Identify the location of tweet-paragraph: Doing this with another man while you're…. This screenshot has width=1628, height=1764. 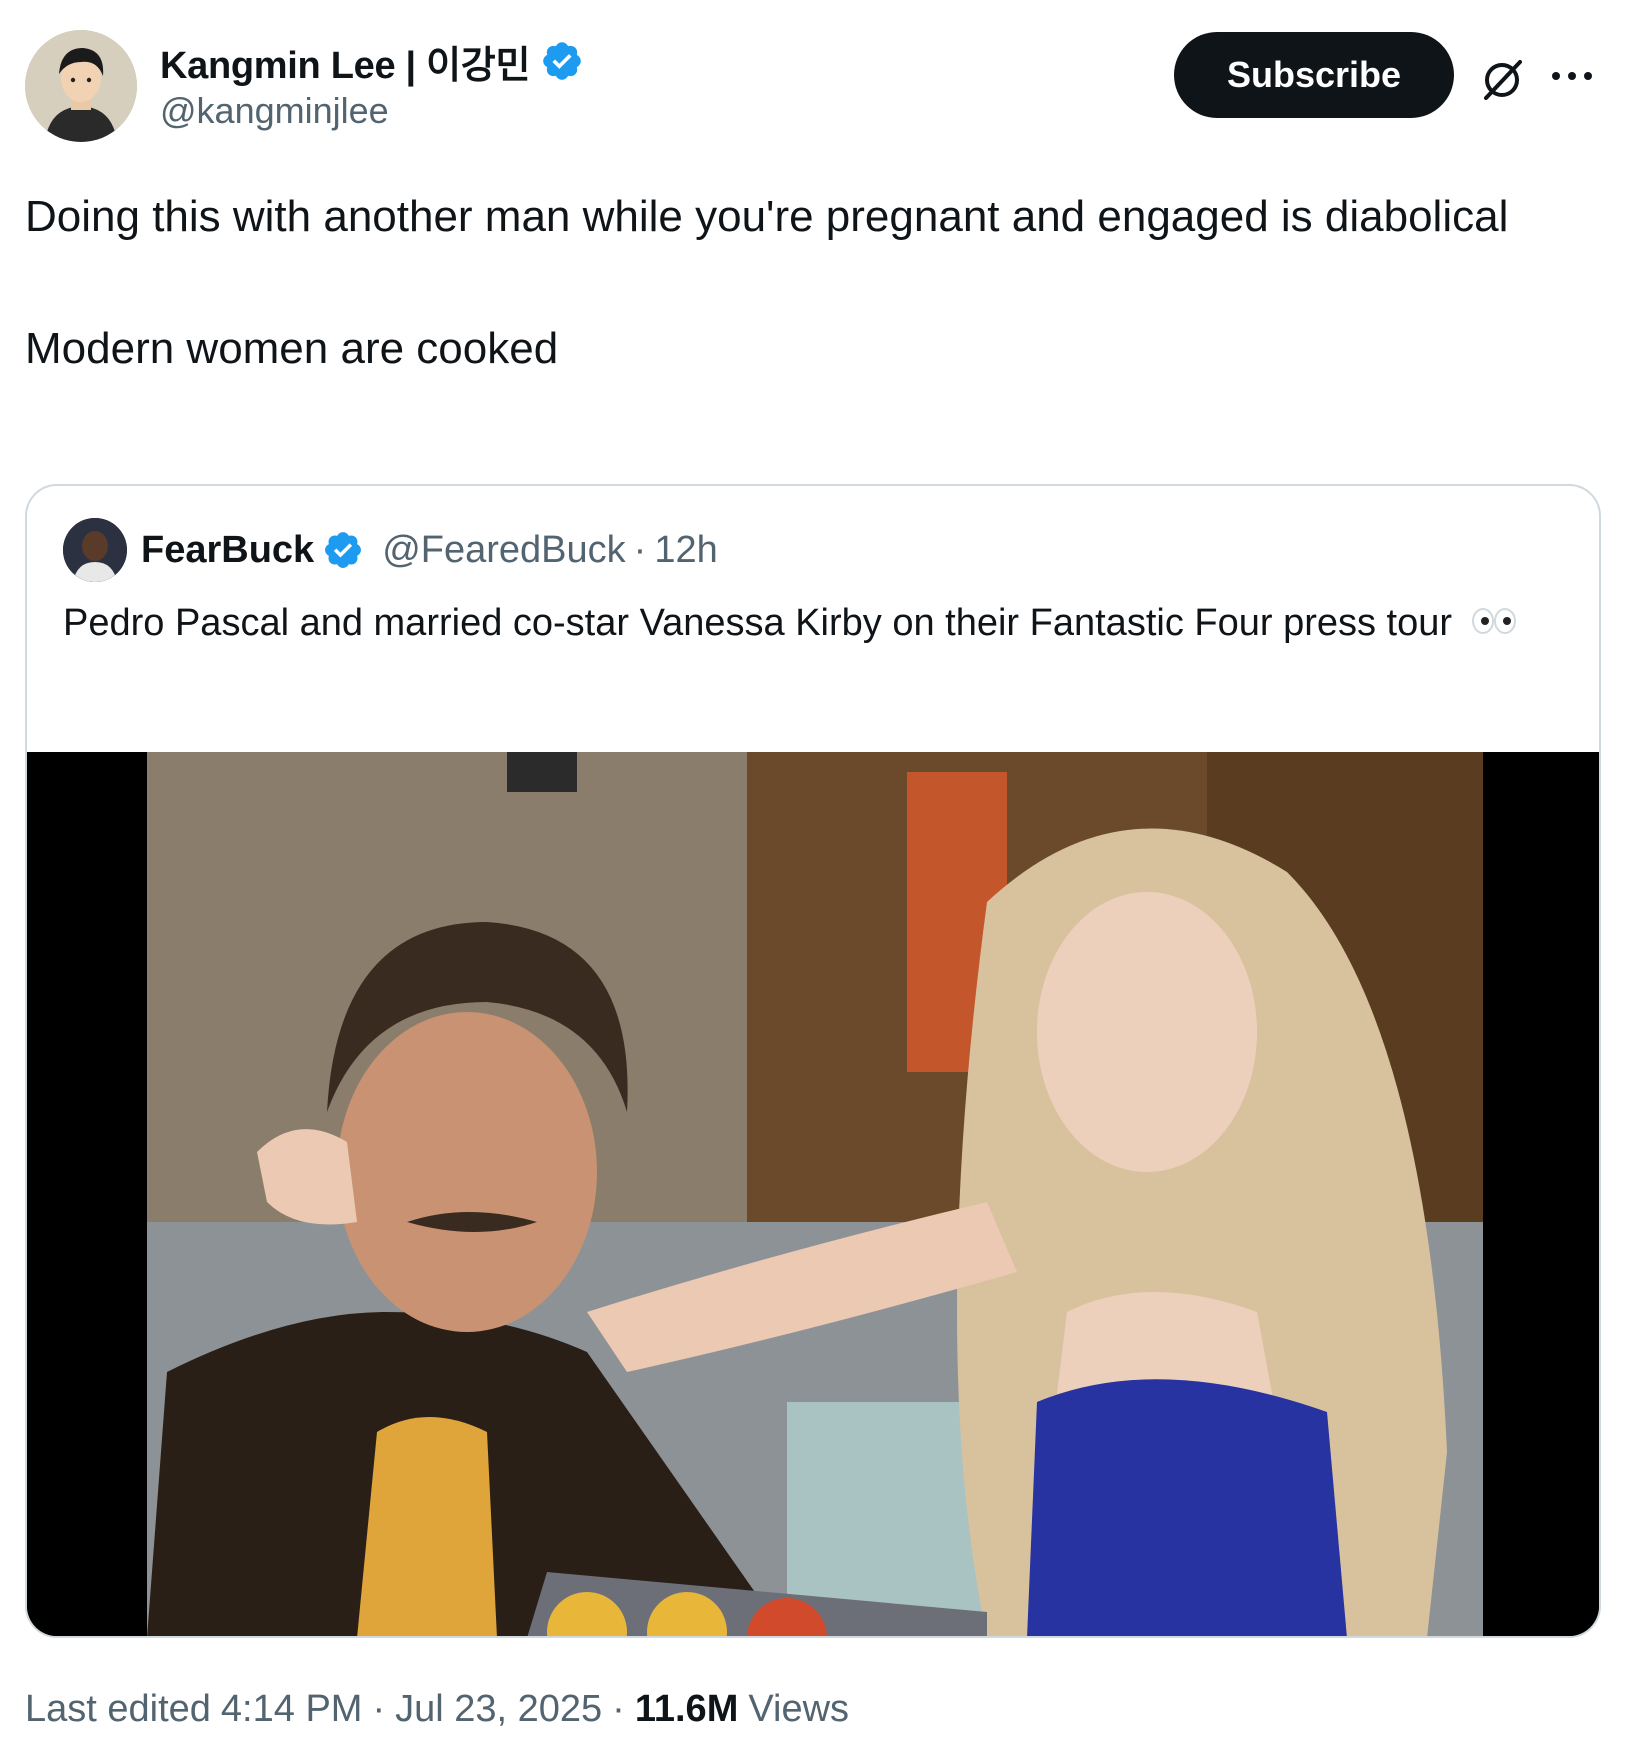
(767, 216).